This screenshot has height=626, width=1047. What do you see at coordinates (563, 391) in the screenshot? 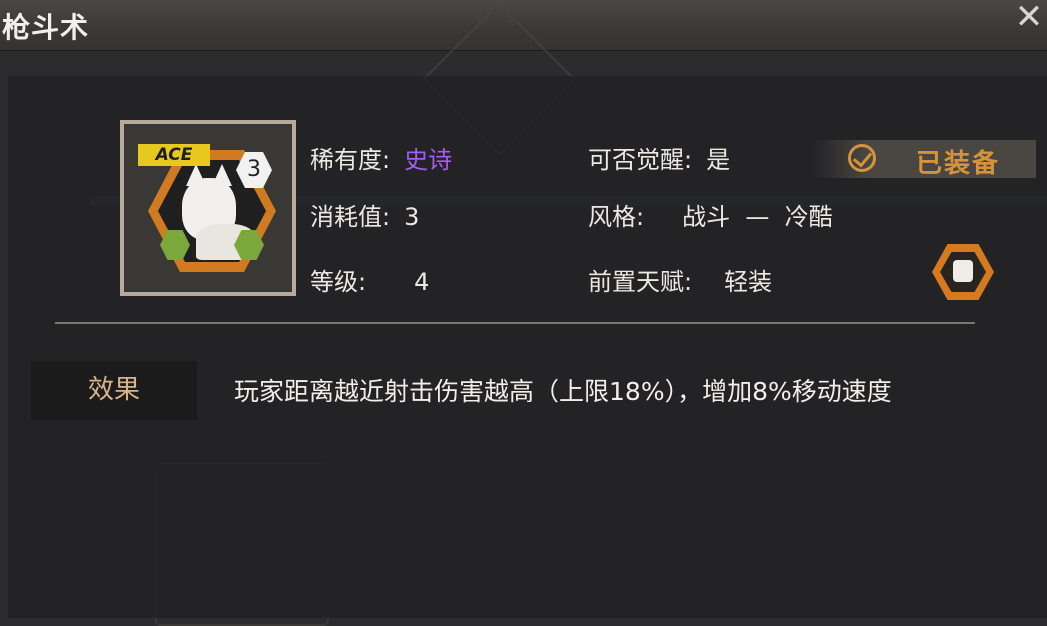
I see `effect-description: 玩家距离越近射击伤害越高（上限18%），增加8%移动速度` at bounding box center [563, 391].